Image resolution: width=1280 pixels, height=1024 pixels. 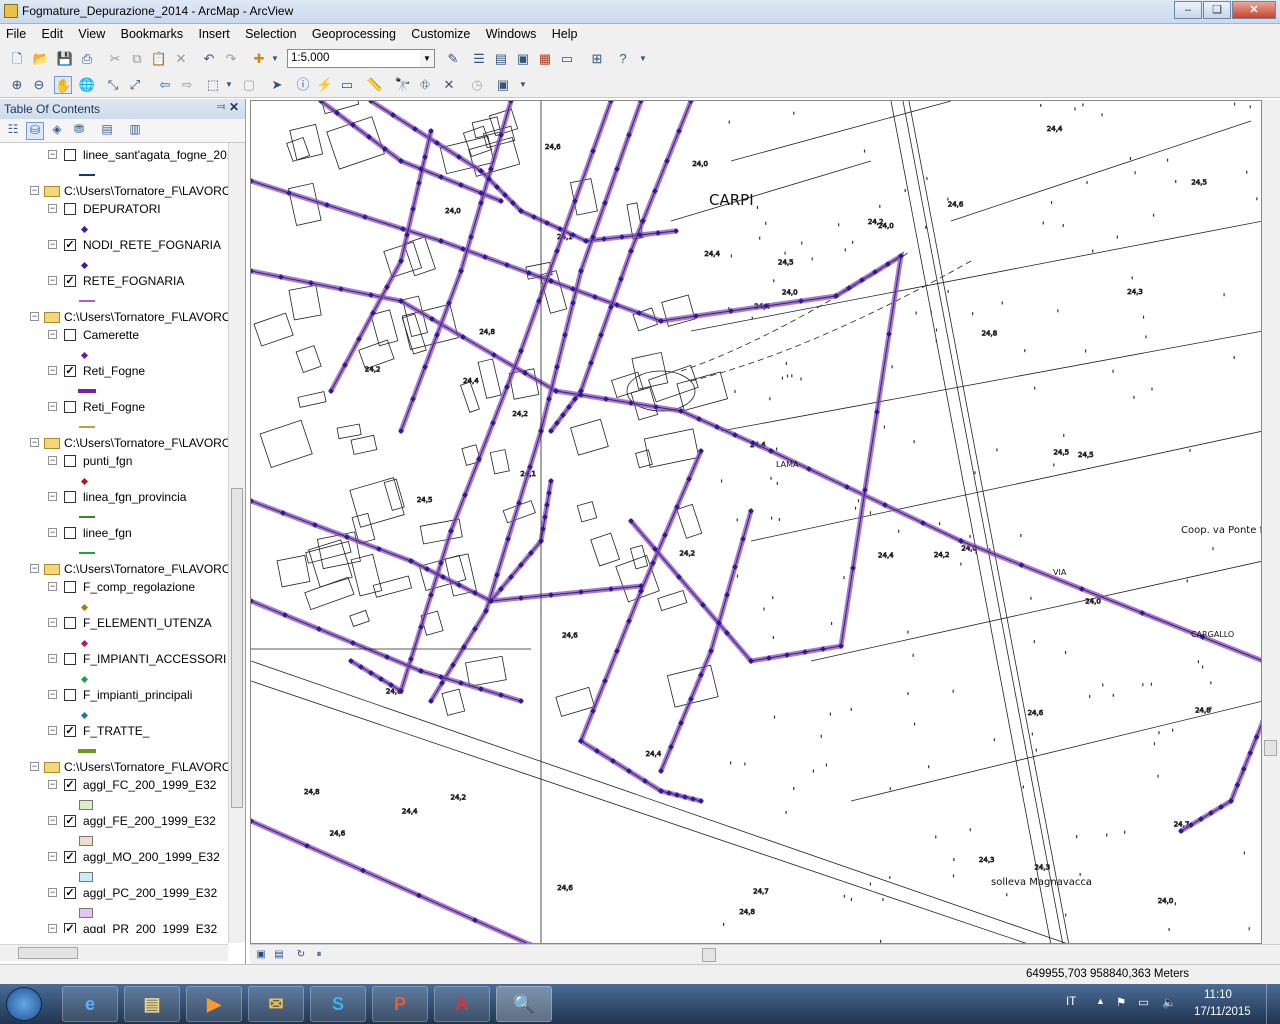 What do you see at coordinates (87, 751) in the screenshot?
I see `layer-symbol-thick` at bounding box center [87, 751].